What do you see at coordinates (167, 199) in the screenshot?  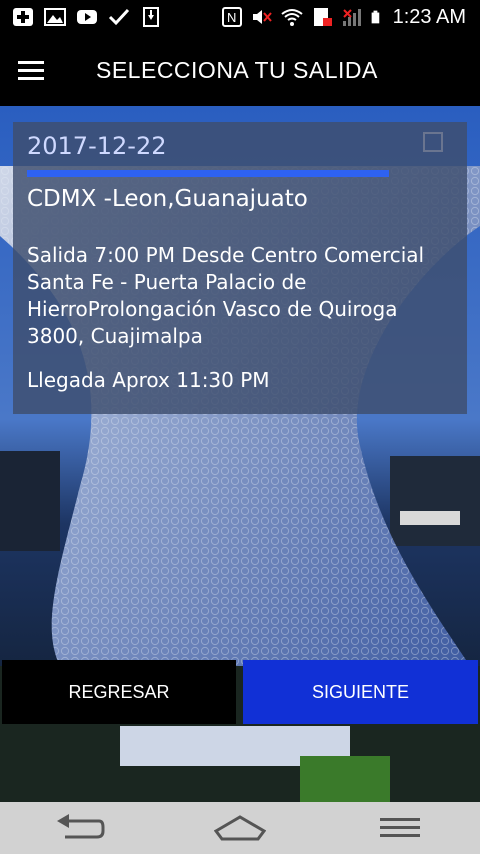 I see `route-label: CDMX -Leon,Guanajuato` at bounding box center [167, 199].